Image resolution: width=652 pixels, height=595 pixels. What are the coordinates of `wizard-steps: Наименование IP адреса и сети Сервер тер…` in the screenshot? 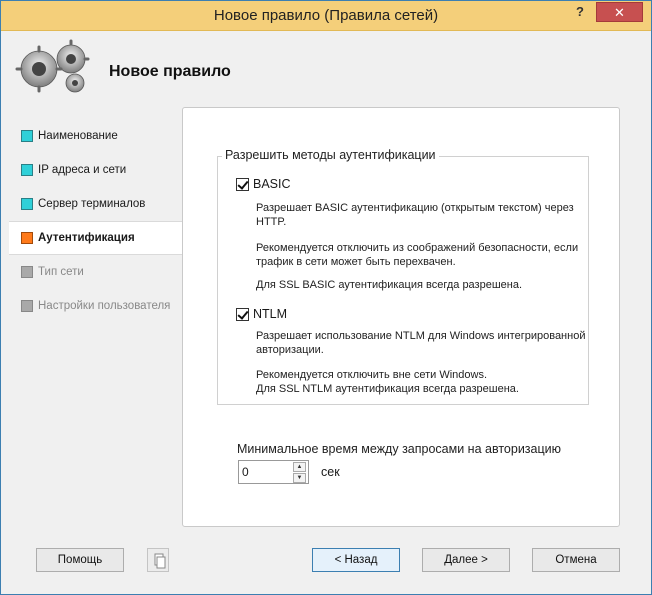 It's located at (97, 221).